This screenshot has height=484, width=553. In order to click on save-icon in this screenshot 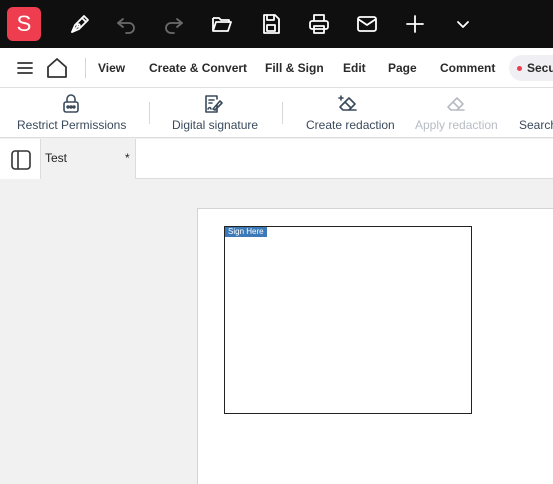, I will do `click(271, 24)`.